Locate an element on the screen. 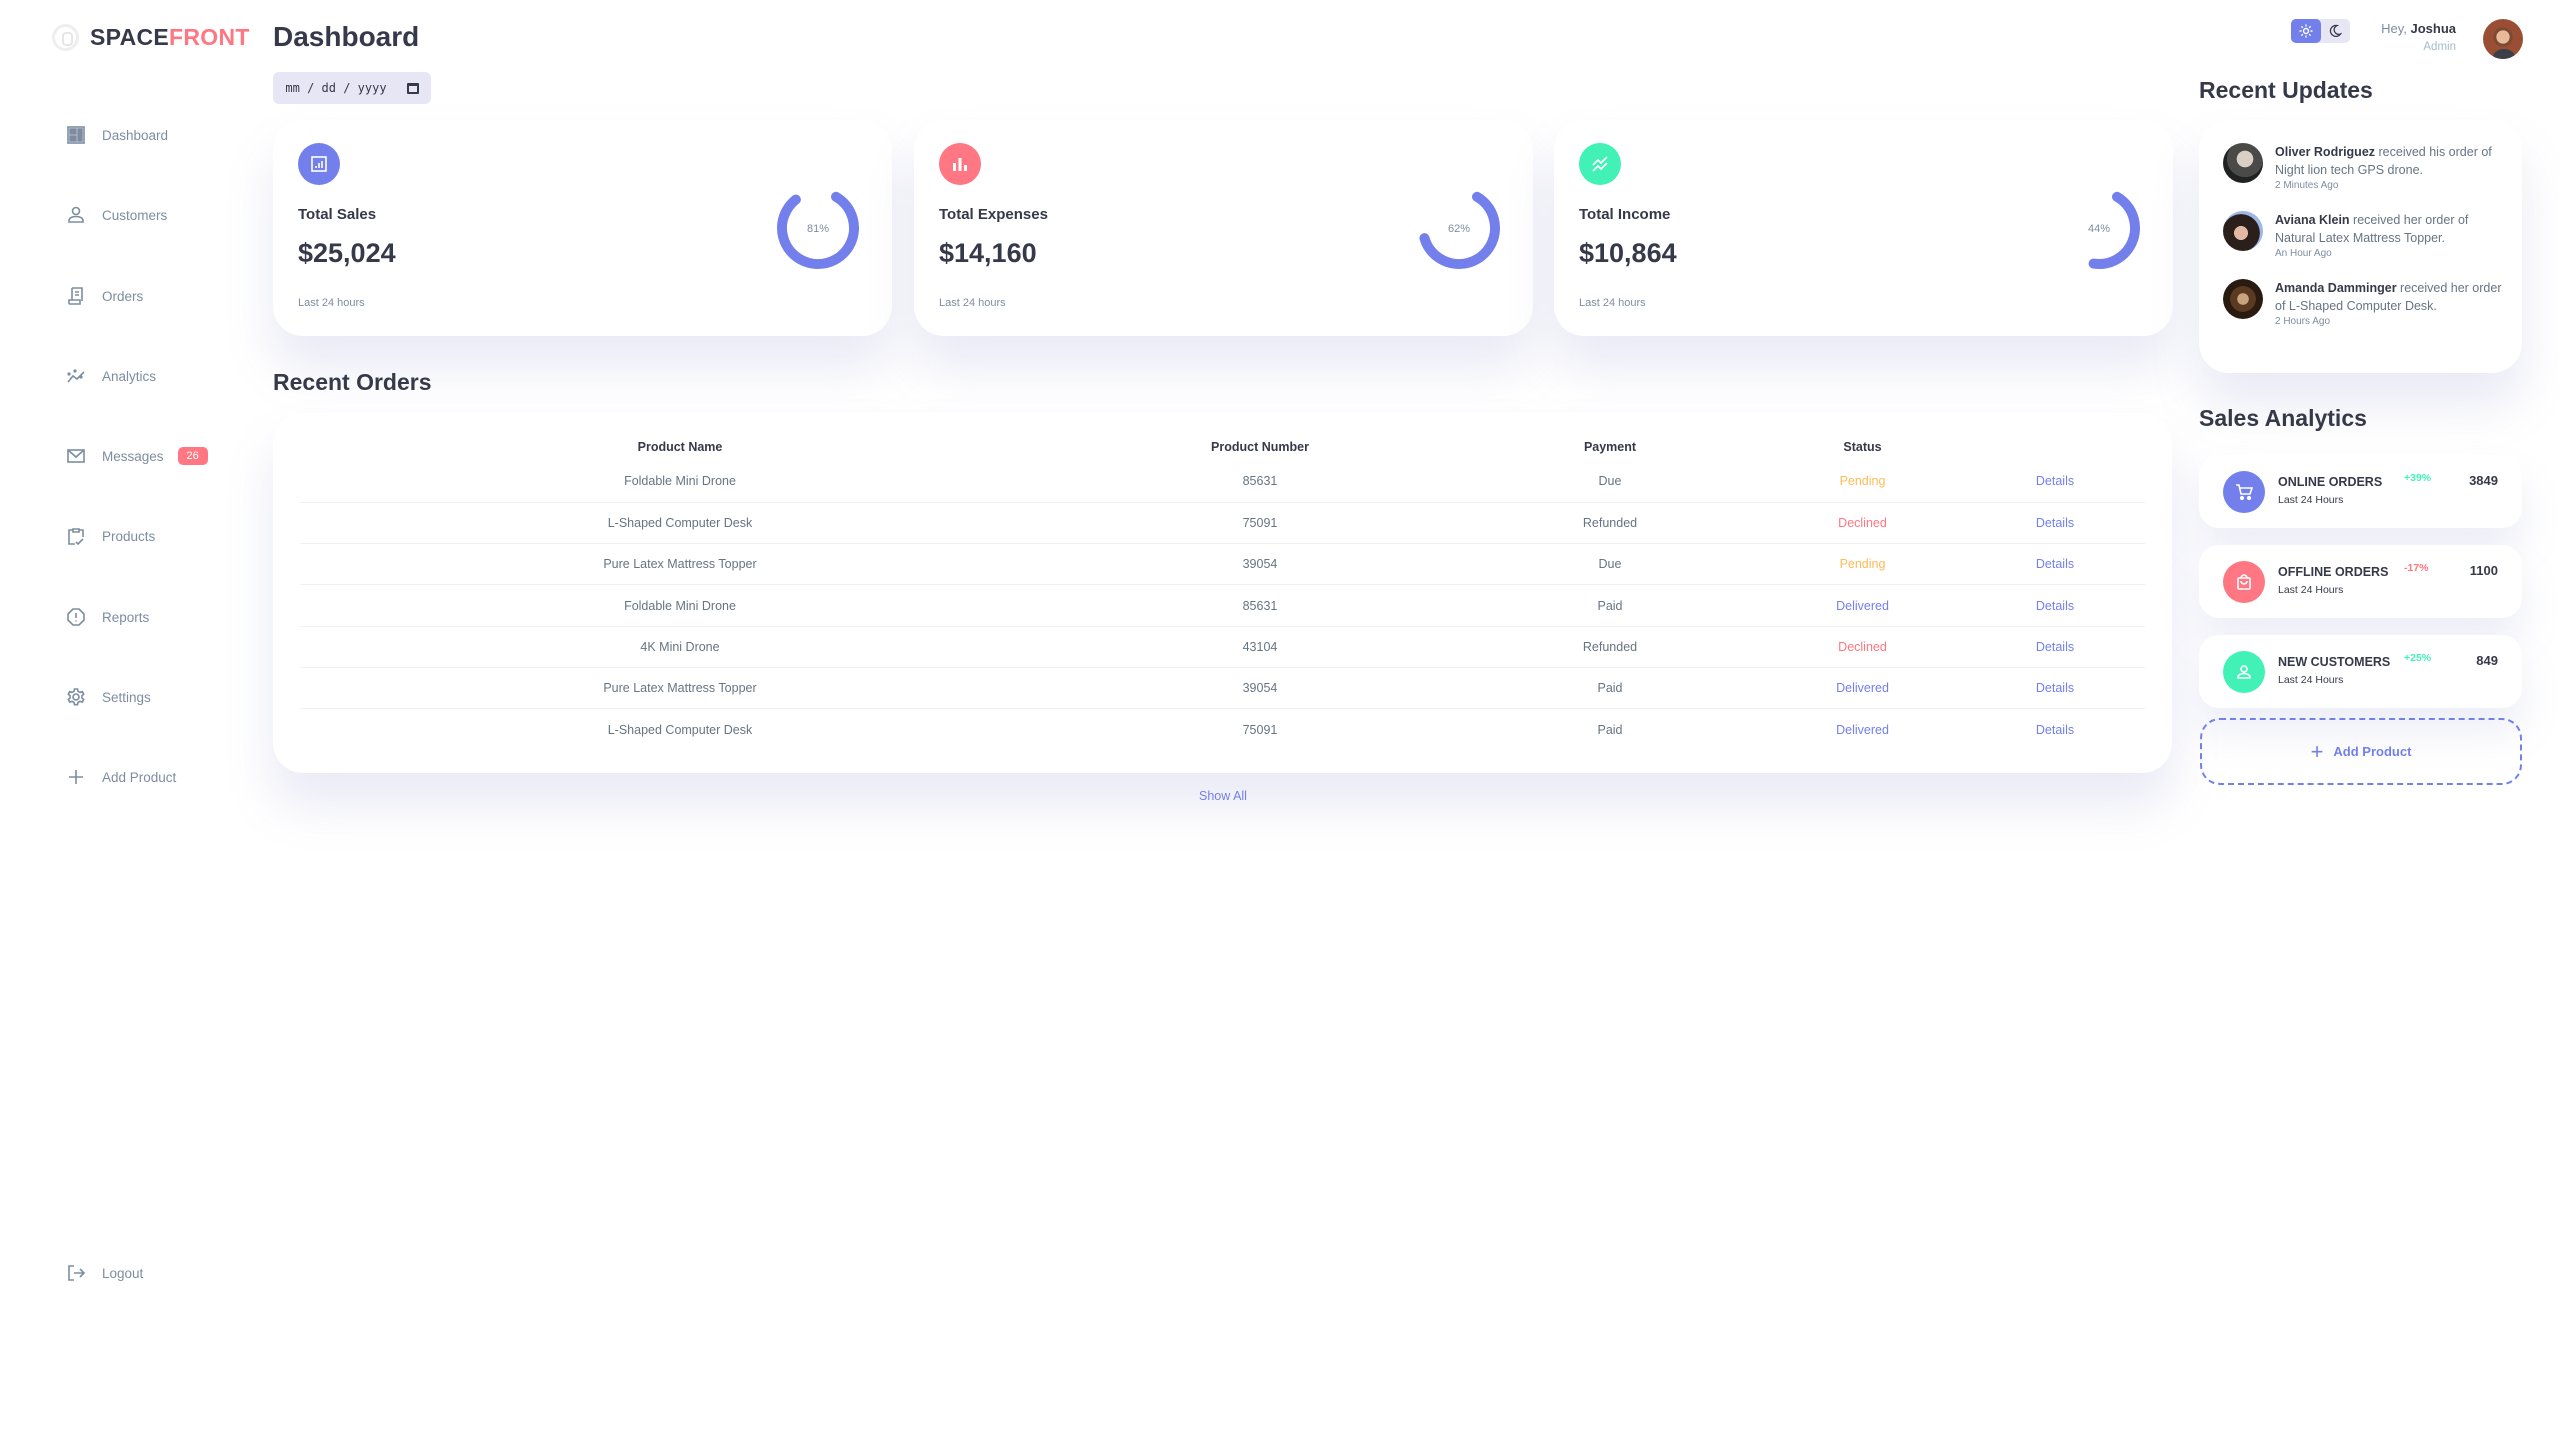 The image size is (2560, 1440). report-icon is located at coordinates (76, 617).